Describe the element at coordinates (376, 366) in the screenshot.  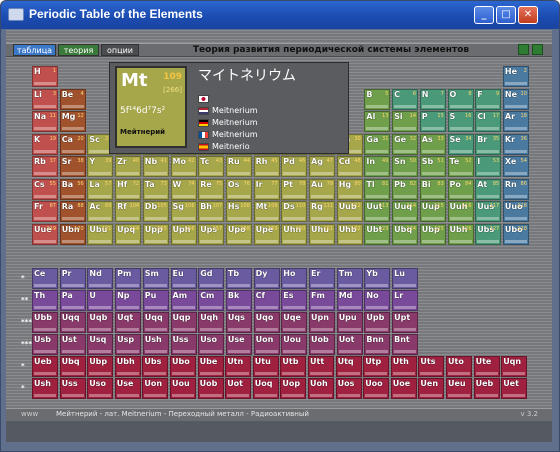
I see `element-cell: Utp` at that location.